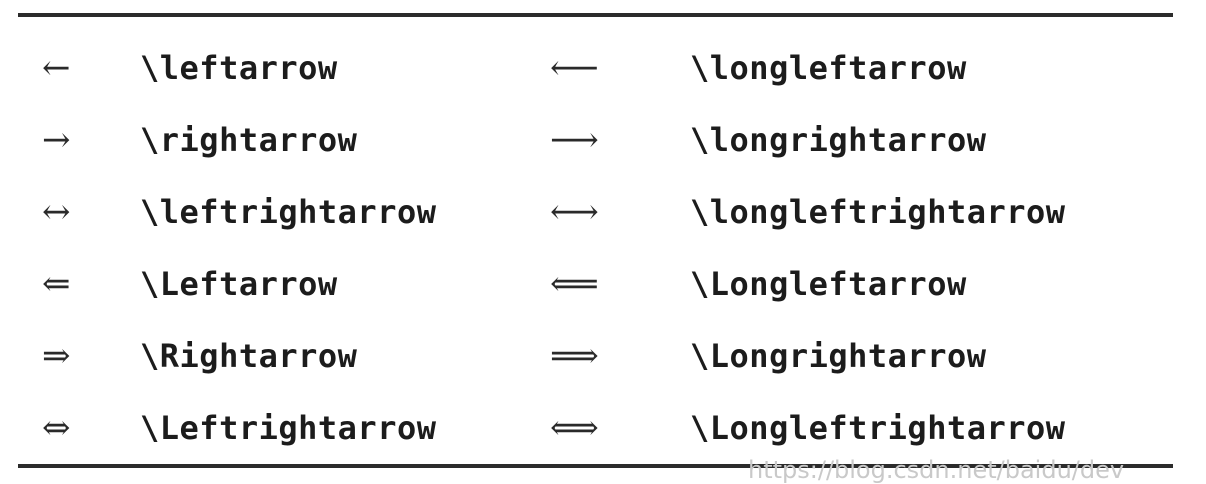 This screenshot has height=484, width=1206. What do you see at coordinates (56, 428) in the screenshot?
I see `arrow-symbol: ⇔` at bounding box center [56, 428].